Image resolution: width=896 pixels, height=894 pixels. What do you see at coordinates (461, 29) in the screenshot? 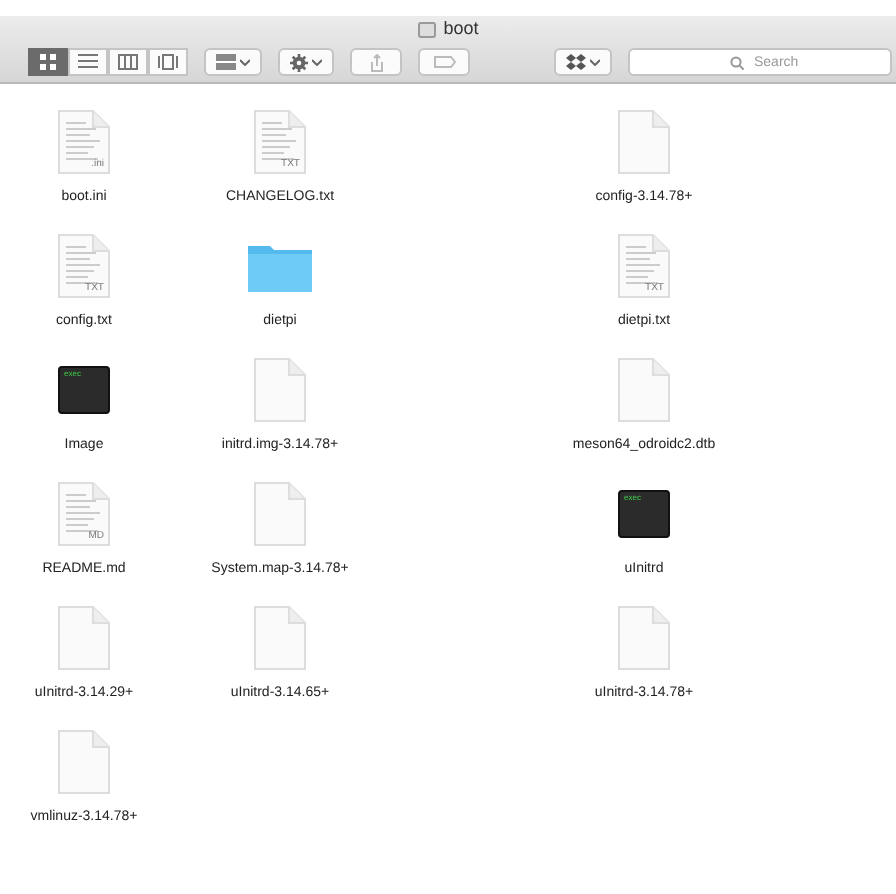
I see `window-title: boot` at bounding box center [461, 29].